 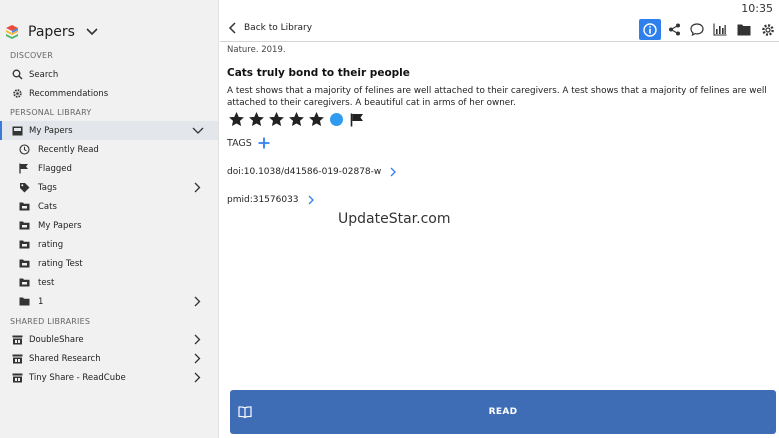 I want to click on sidebar-item-tags: Tags, so click(x=109, y=187).